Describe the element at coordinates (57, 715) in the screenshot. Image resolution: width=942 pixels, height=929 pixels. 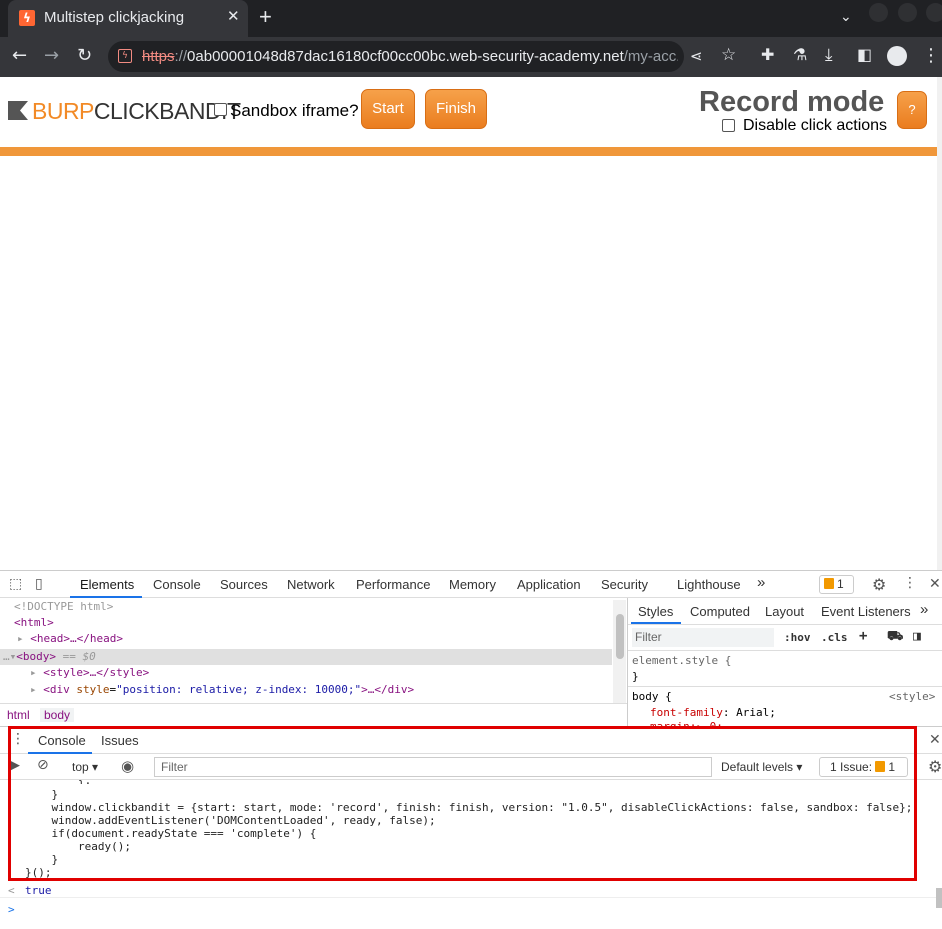
I see `crumb-body: body` at that location.